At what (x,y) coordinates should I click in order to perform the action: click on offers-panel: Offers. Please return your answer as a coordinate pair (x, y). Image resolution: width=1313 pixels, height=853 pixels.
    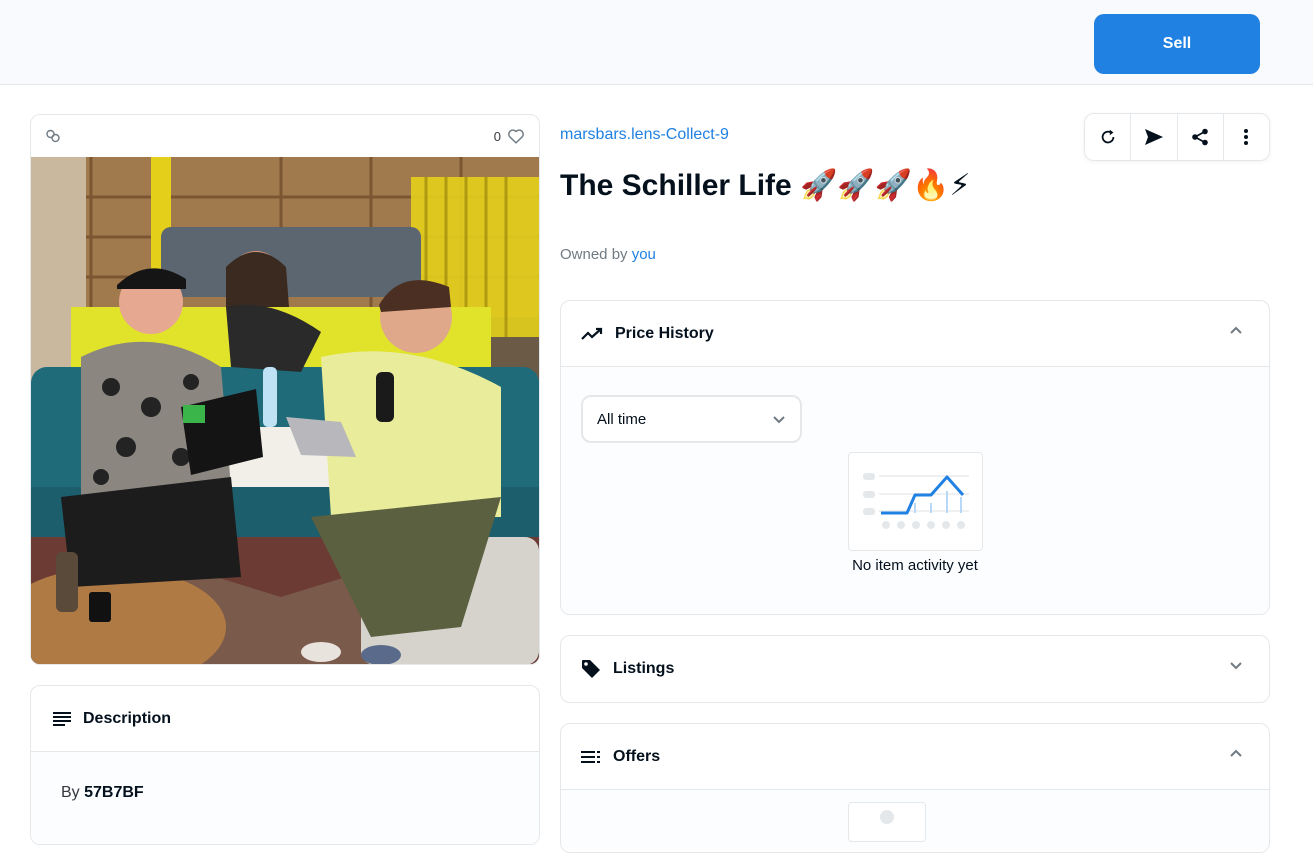
    Looking at the image, I should click on (915, 788).